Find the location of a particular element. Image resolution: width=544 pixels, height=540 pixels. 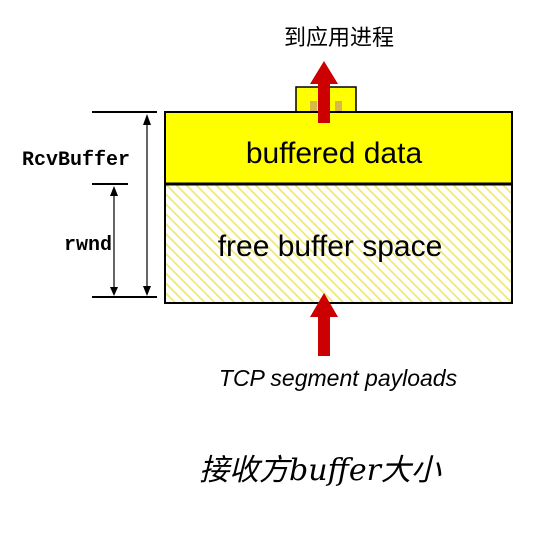

to-app-process-label: 到应用进程 is located at coordinates (339, 38).